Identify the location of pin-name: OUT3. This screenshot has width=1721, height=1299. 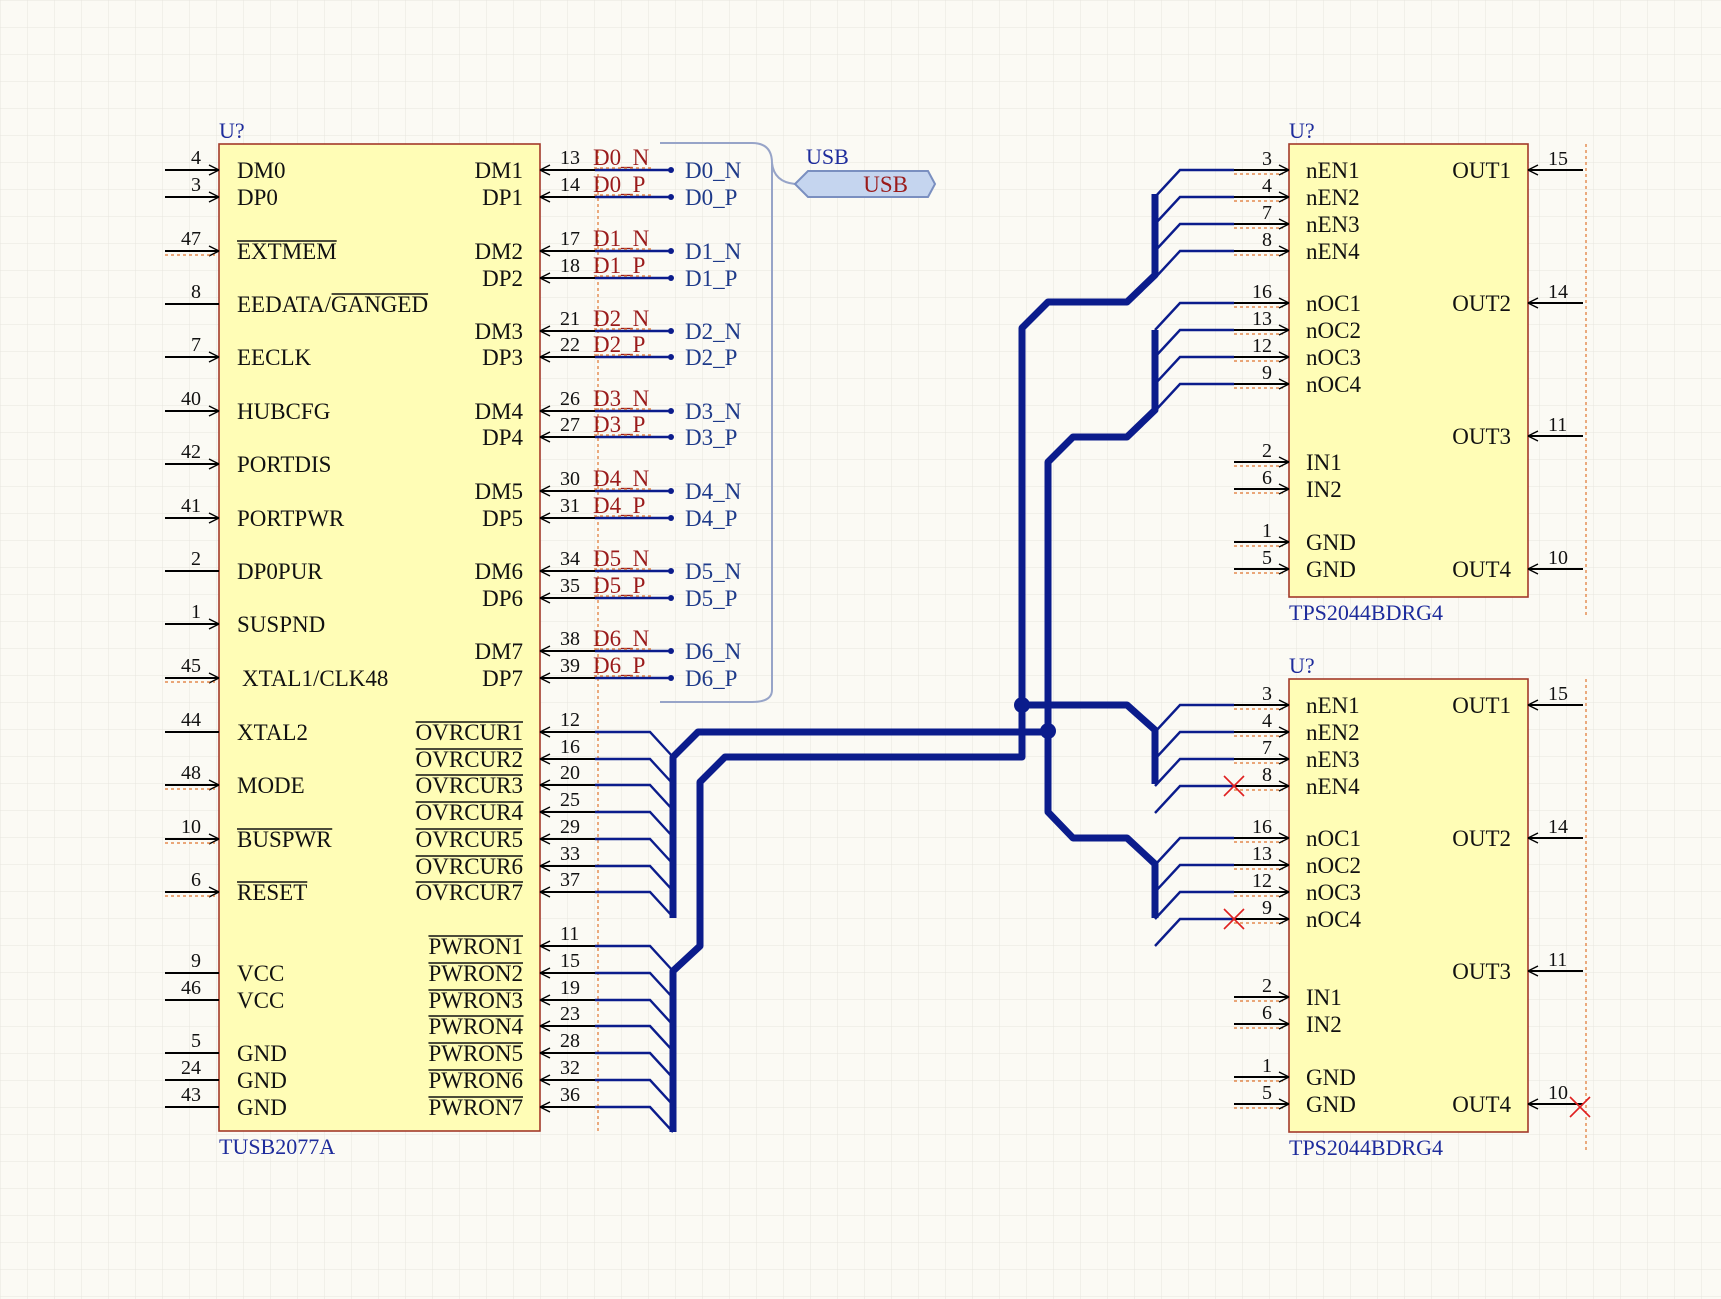
(1481, 436).